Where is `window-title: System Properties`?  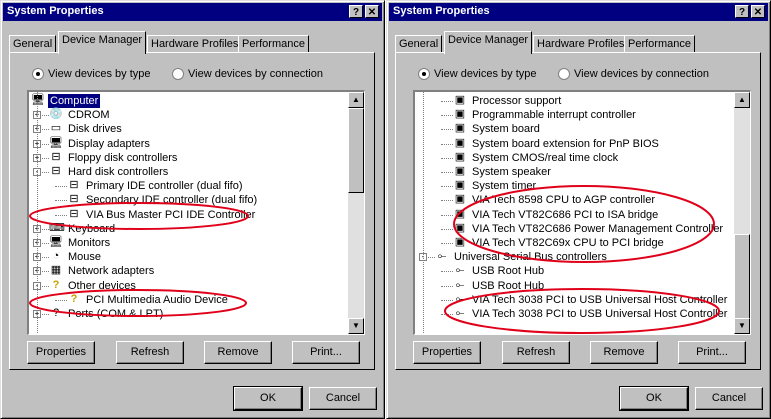
window-title: System Properties is located at coordinates (441, 11).